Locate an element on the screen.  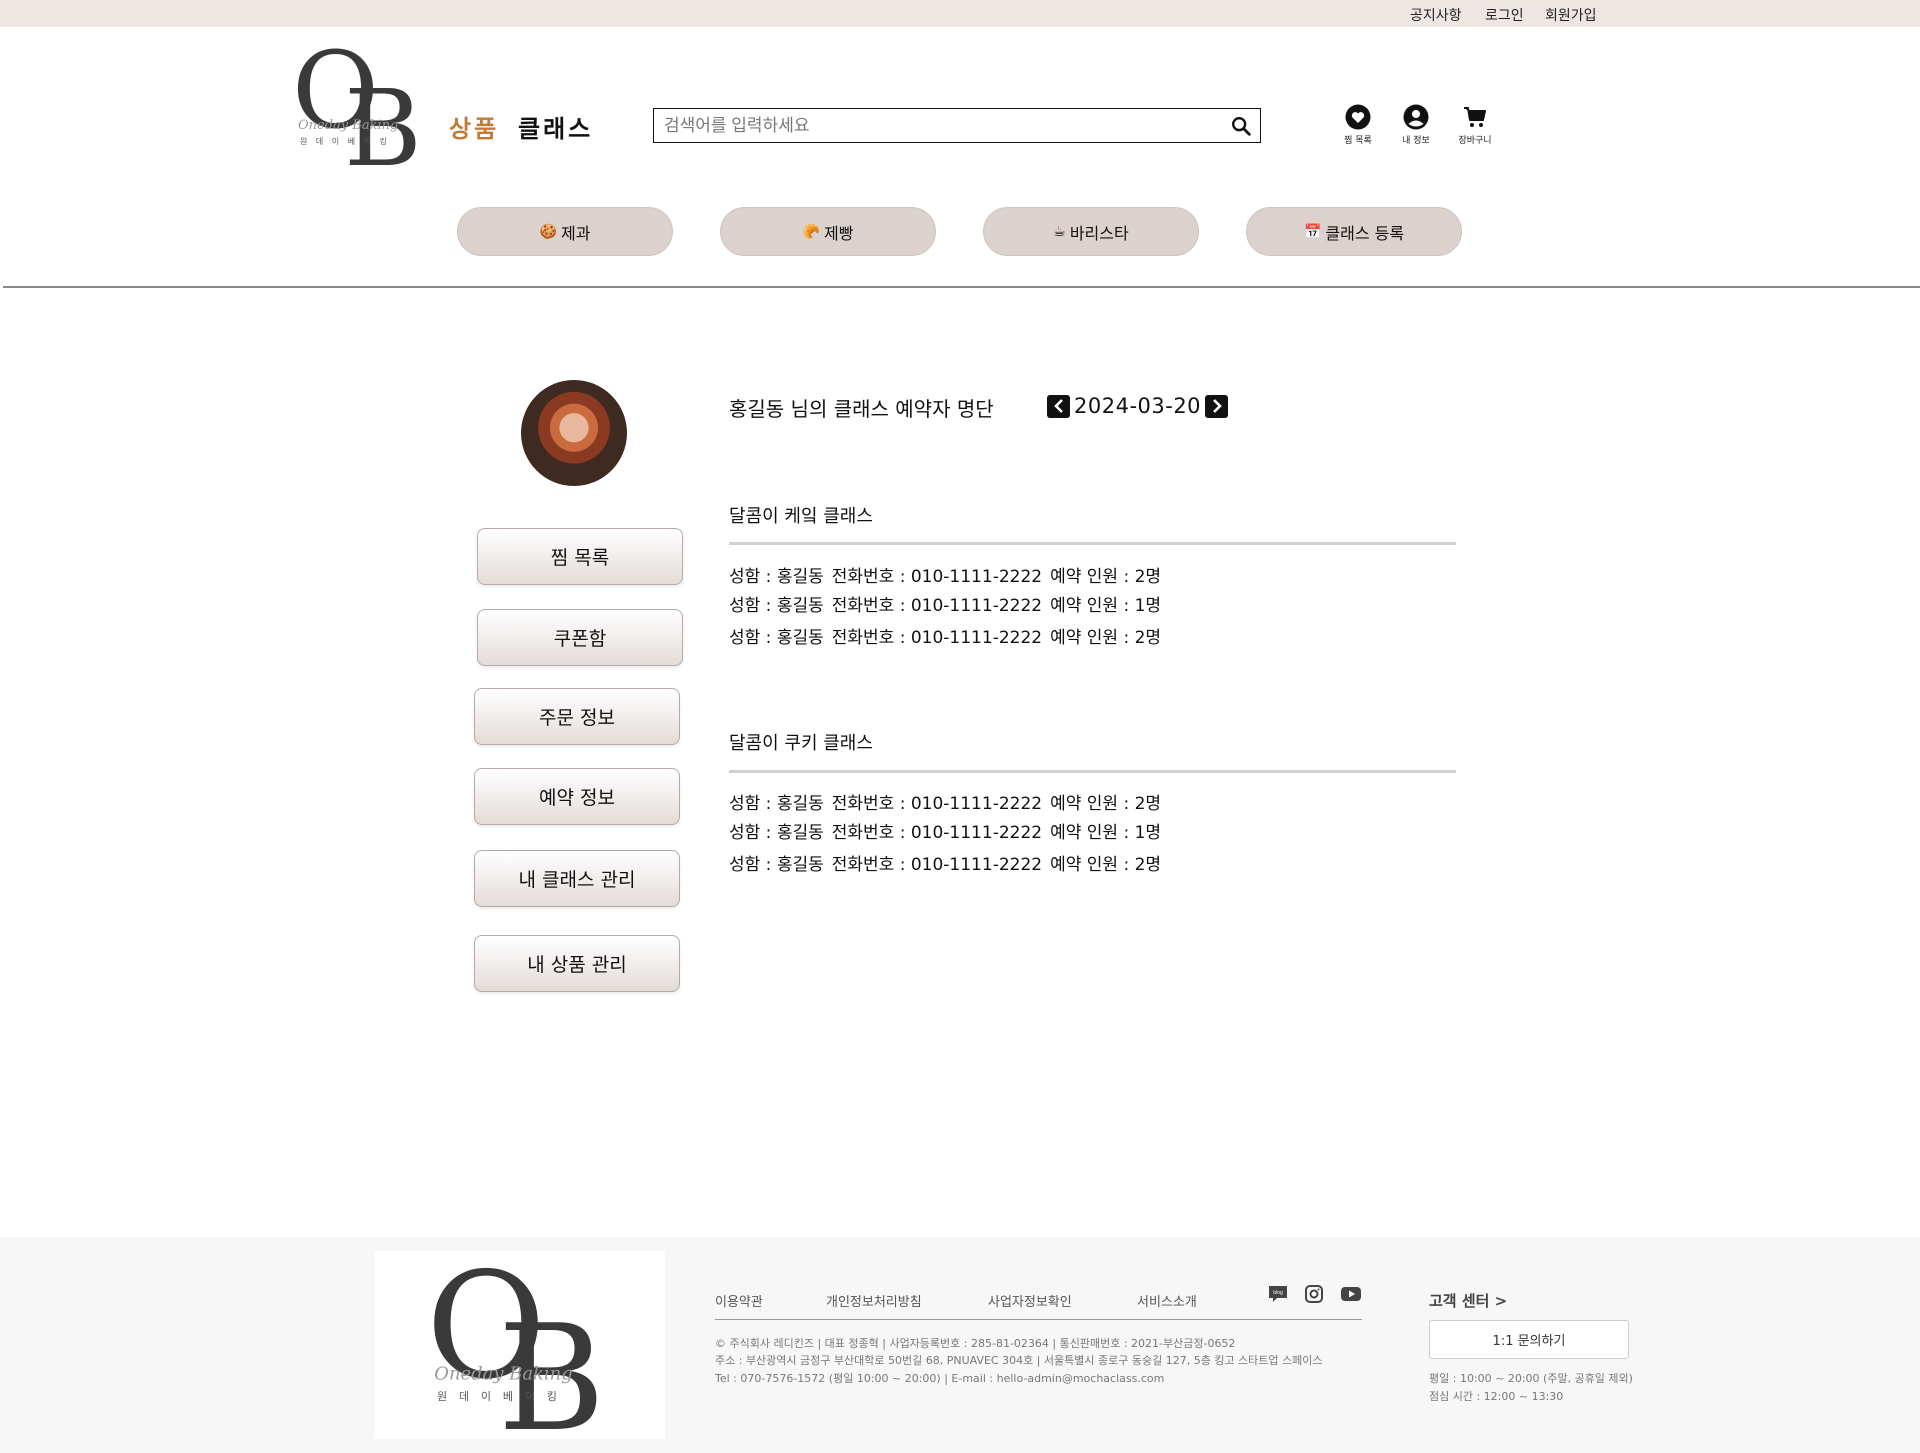
footer-logo: O B Oneday Baking 원 데 이 베 이 킹 is located at coordinates (519, 1351).